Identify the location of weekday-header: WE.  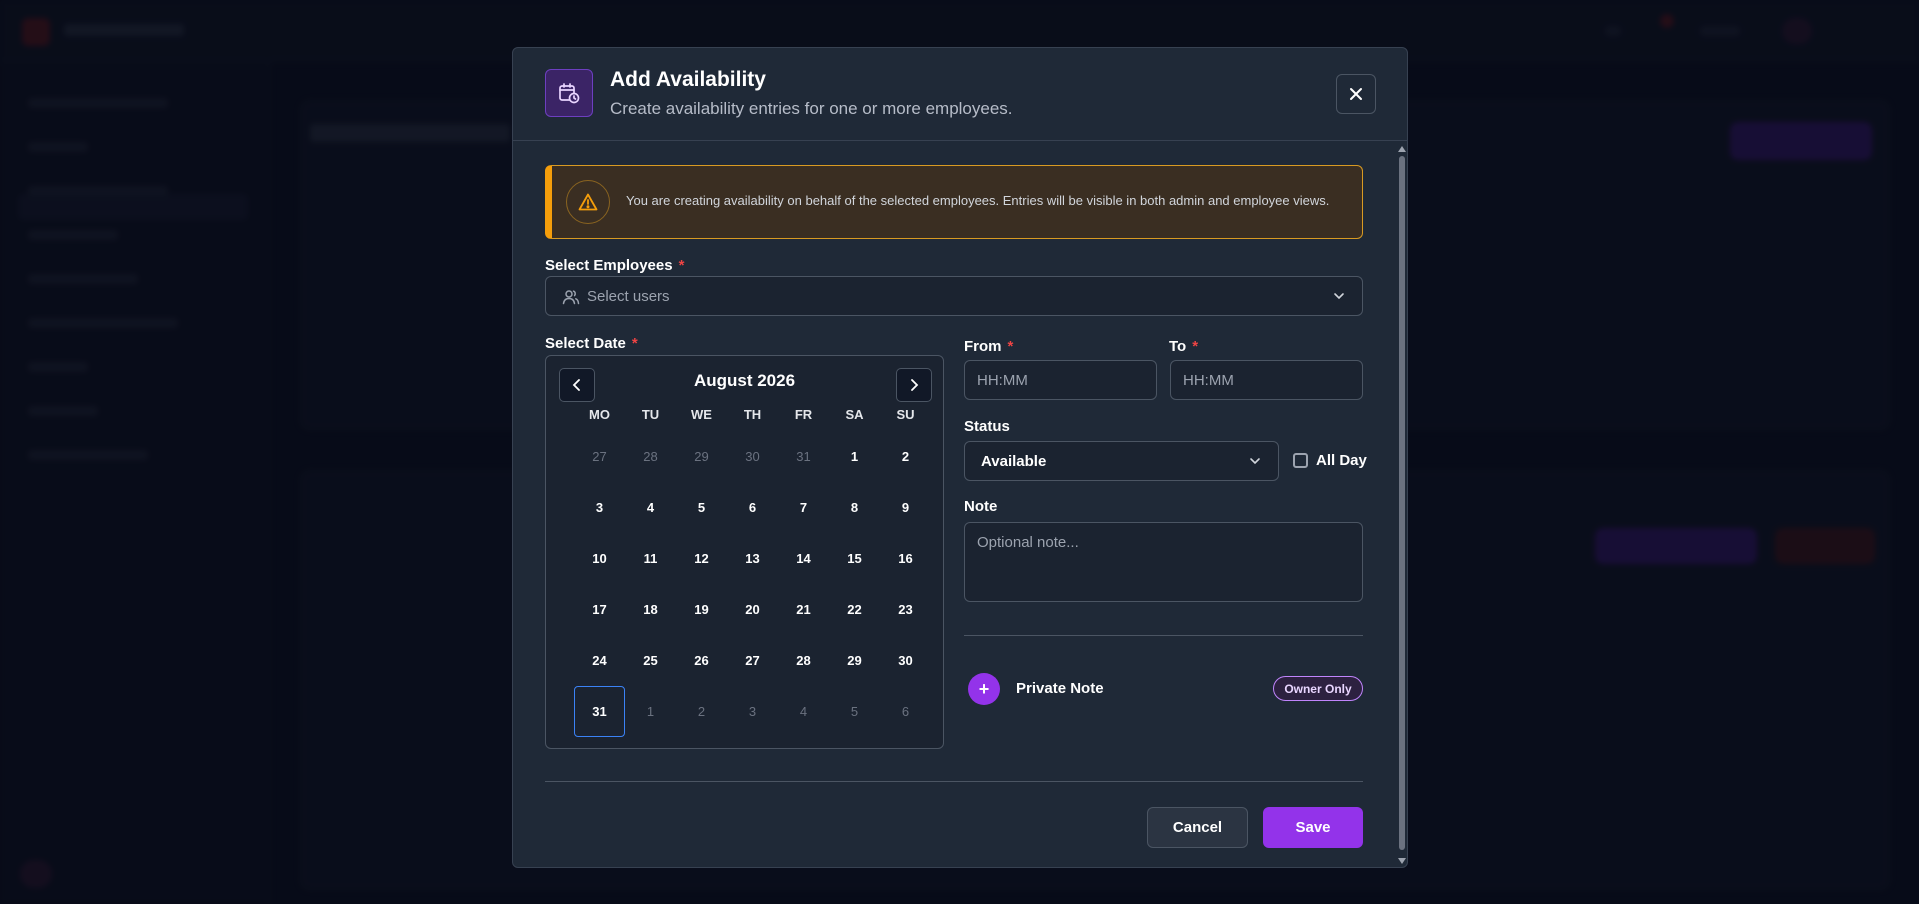
(701, 414).